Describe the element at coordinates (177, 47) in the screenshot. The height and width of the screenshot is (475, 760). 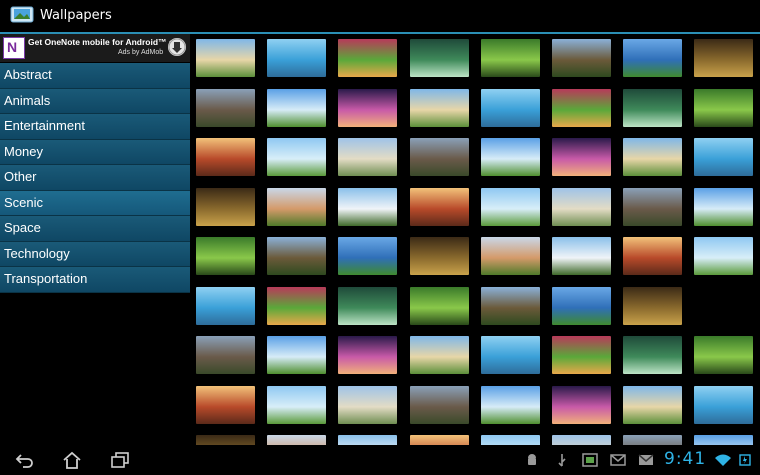
I see `download-icon` at that location.